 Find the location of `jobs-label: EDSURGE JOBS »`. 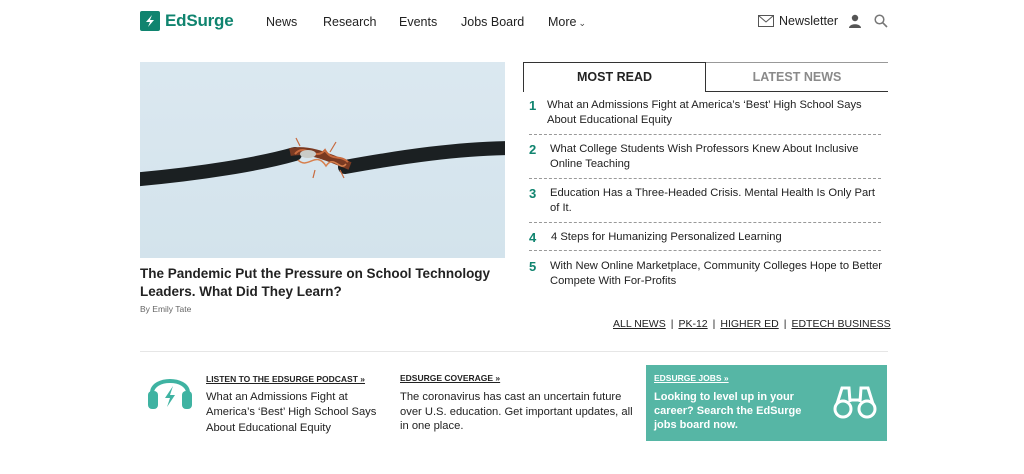

jobs-label: EDSURGE JOBS » is located at coordinates (691, 378).